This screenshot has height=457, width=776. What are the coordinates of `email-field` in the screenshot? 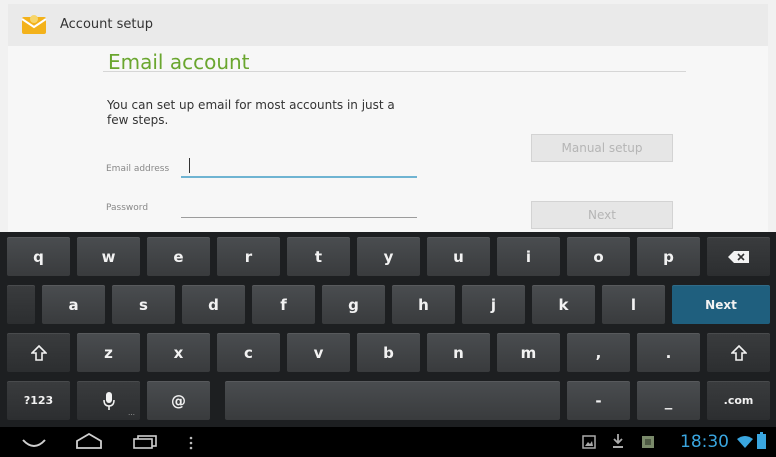 It's located at (299, 167).